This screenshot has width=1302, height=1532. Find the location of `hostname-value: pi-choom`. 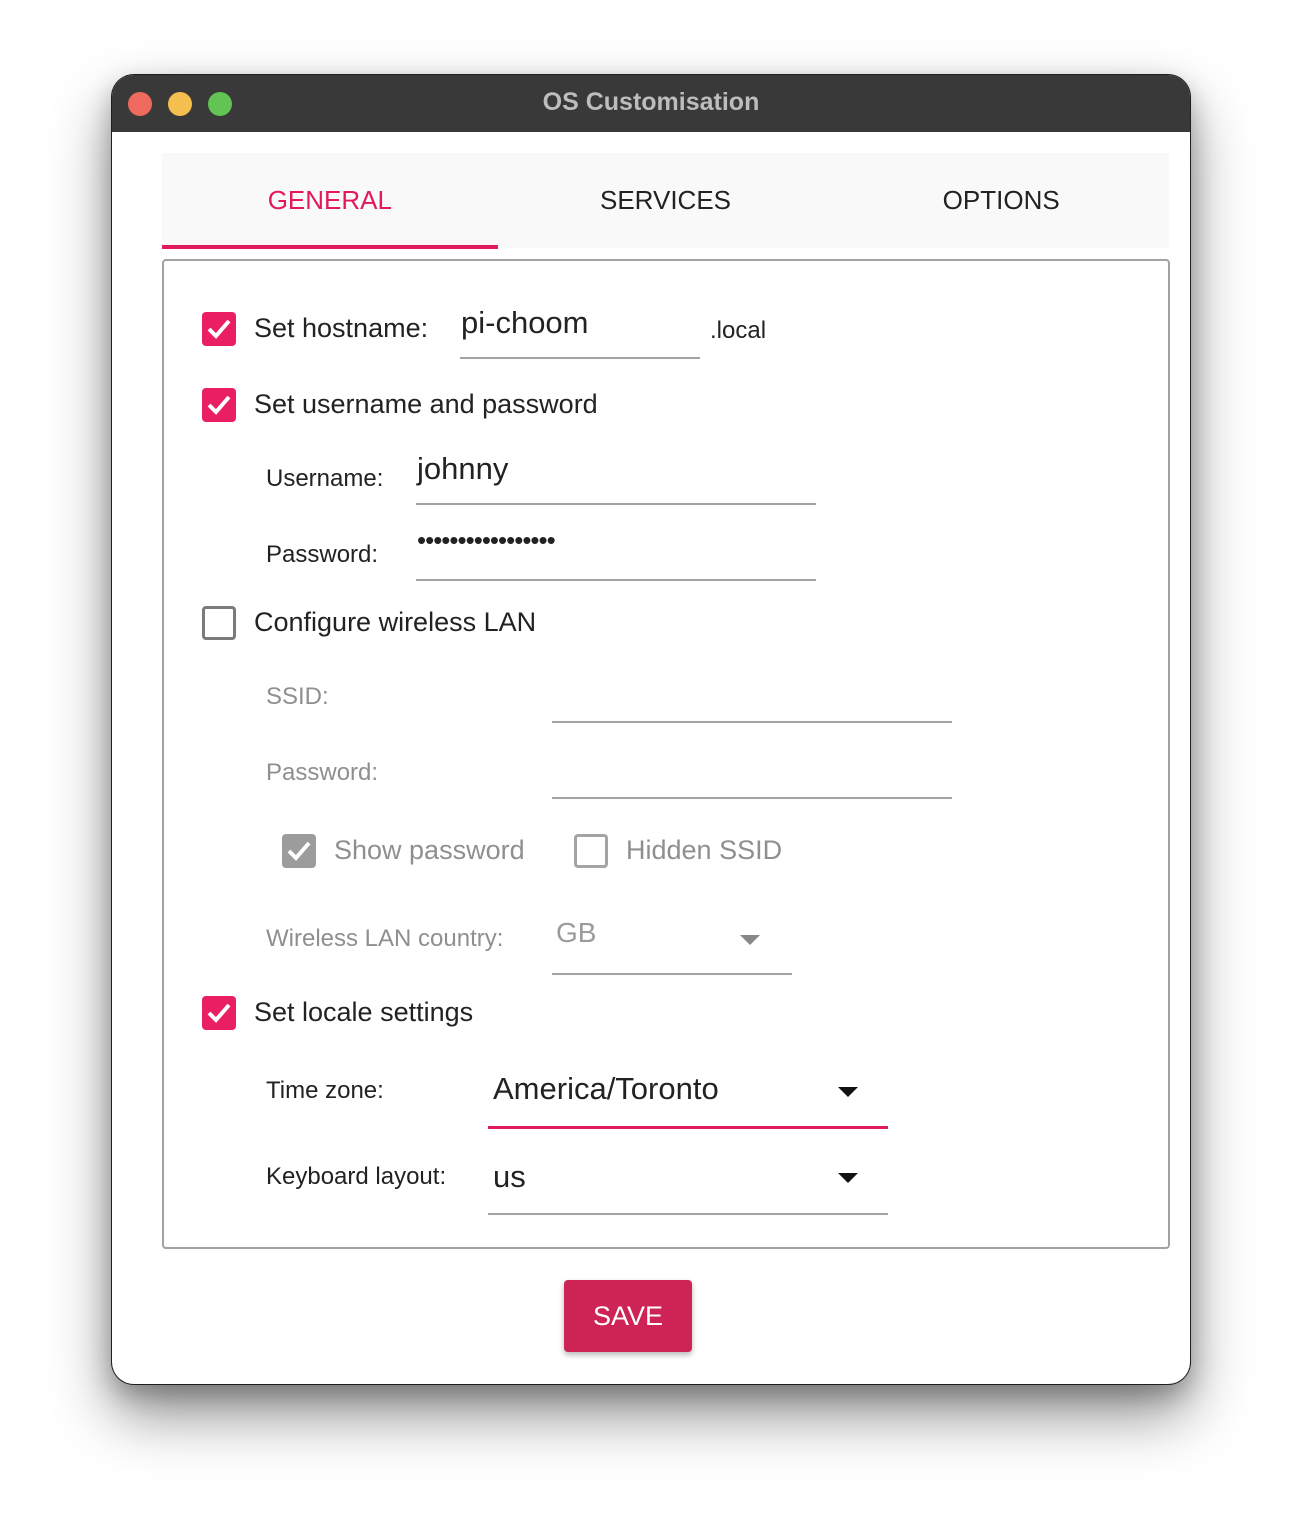

hostname-value: pi-choom is located at coordinates (525, 322).